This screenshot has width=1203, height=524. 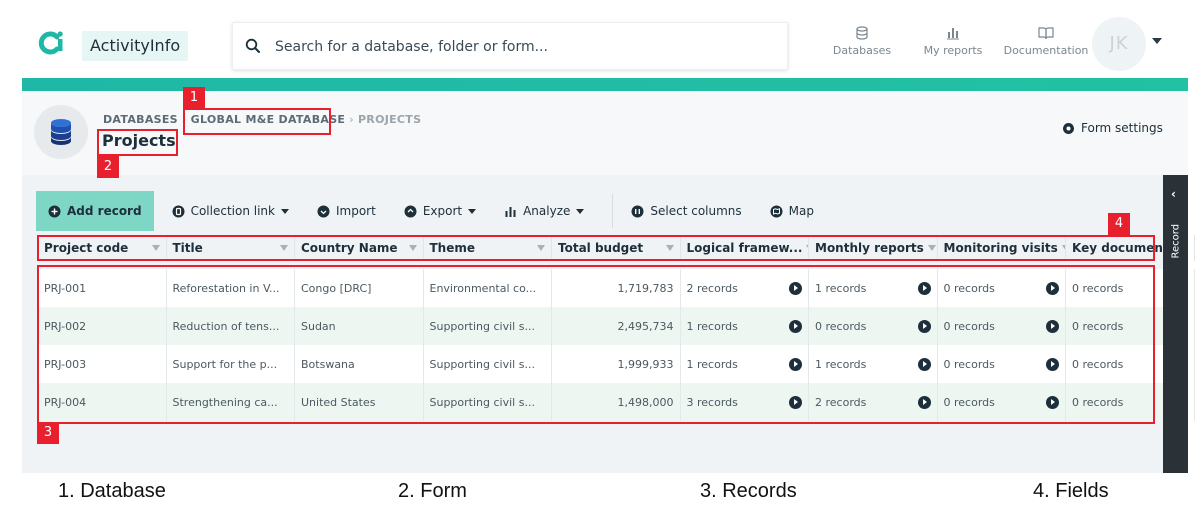 What do you see at coordinates (1175, 324) in the screenshot?
I see `record-side-panel: ‹ Record` at bounding box center [1175, 324].